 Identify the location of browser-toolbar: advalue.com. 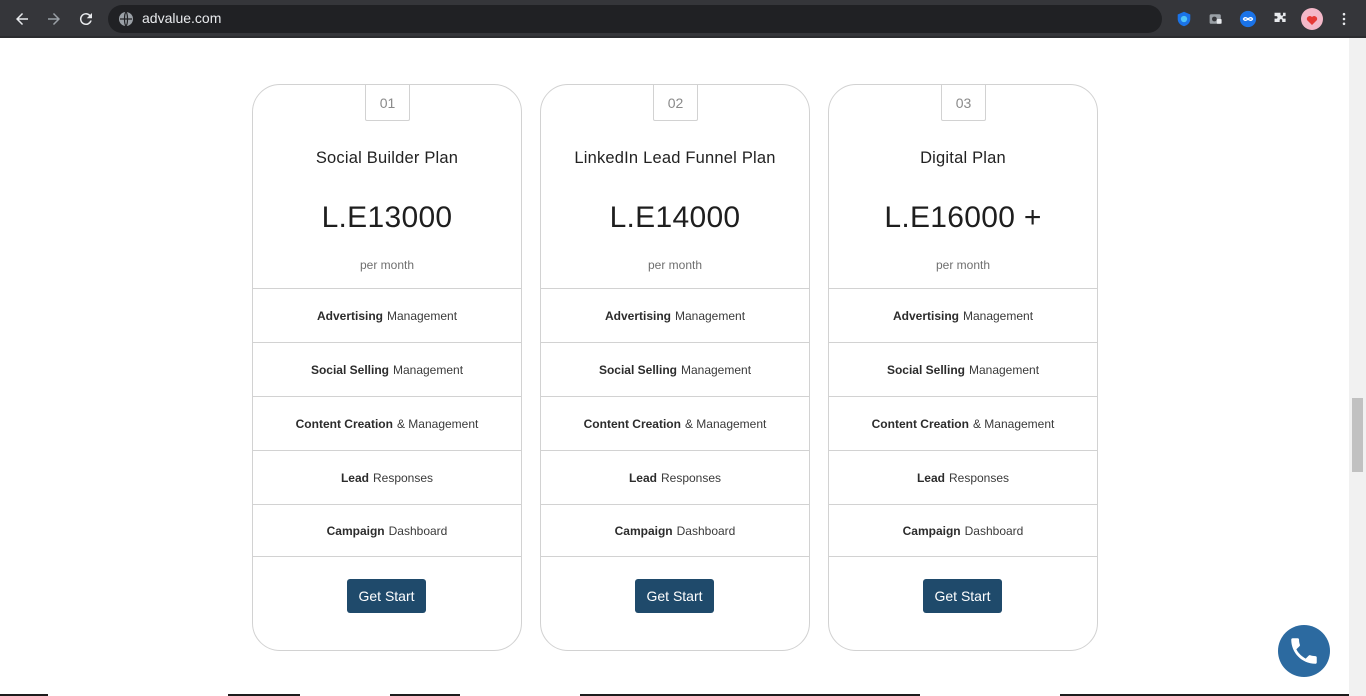
(683, 19).